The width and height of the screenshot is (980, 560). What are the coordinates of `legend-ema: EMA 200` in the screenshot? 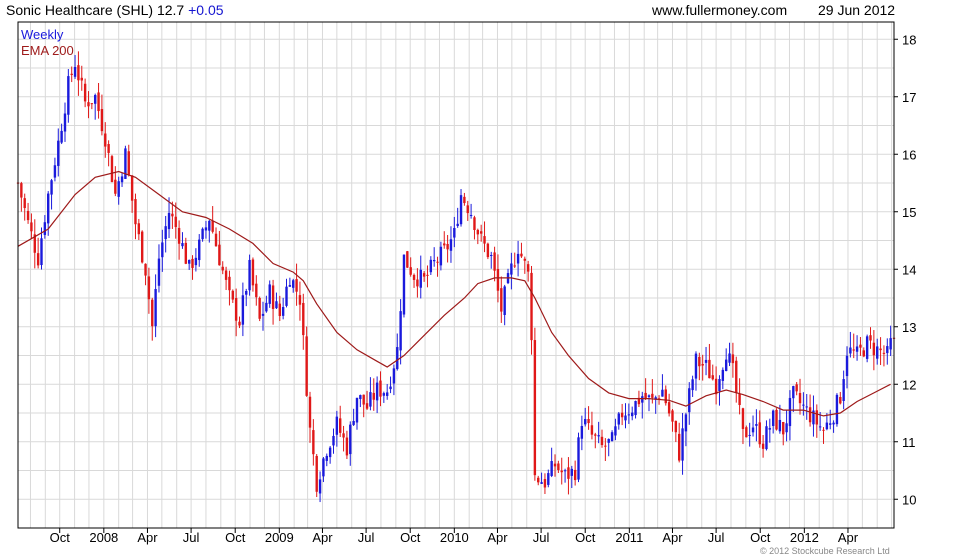 It's located at (47, 50).